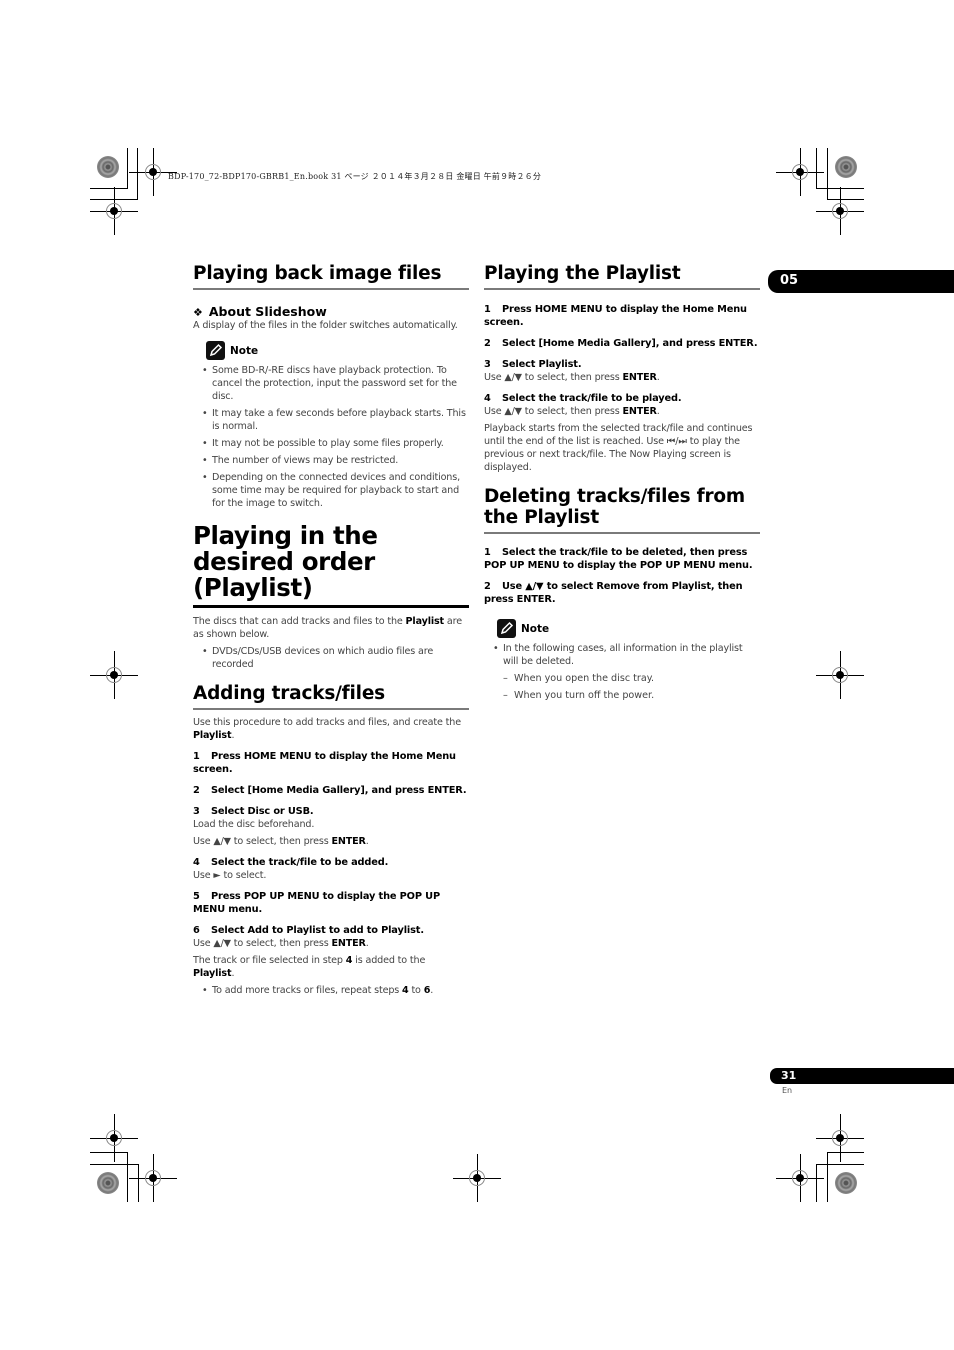 The width and height of the screenshot is (954, 1350). Describe the element at coordinates (281, 943) in the screenshot. I see `step-6-instruction: Use ▲/▼ to select, then press ENTER.` at that location.